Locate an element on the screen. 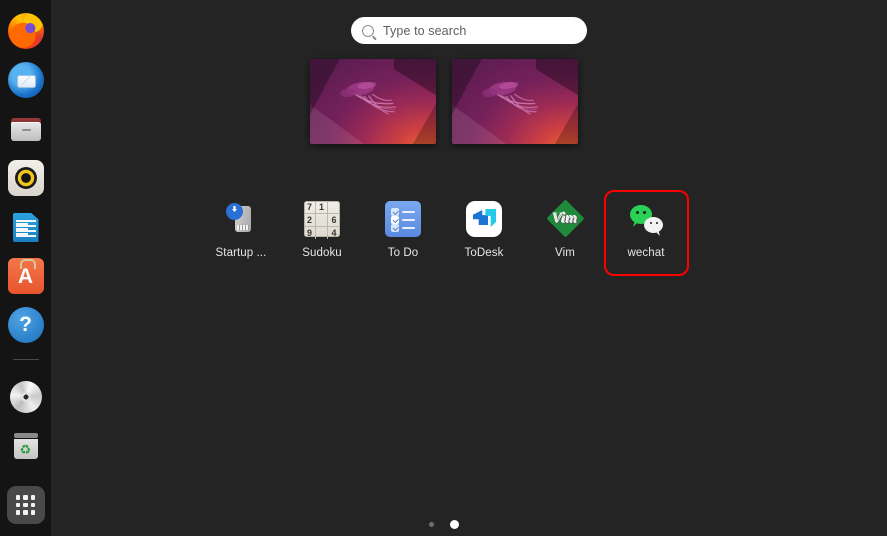 The image size is (887, 536). app-icon-vim: Vim is located at coordinates (565, 233).